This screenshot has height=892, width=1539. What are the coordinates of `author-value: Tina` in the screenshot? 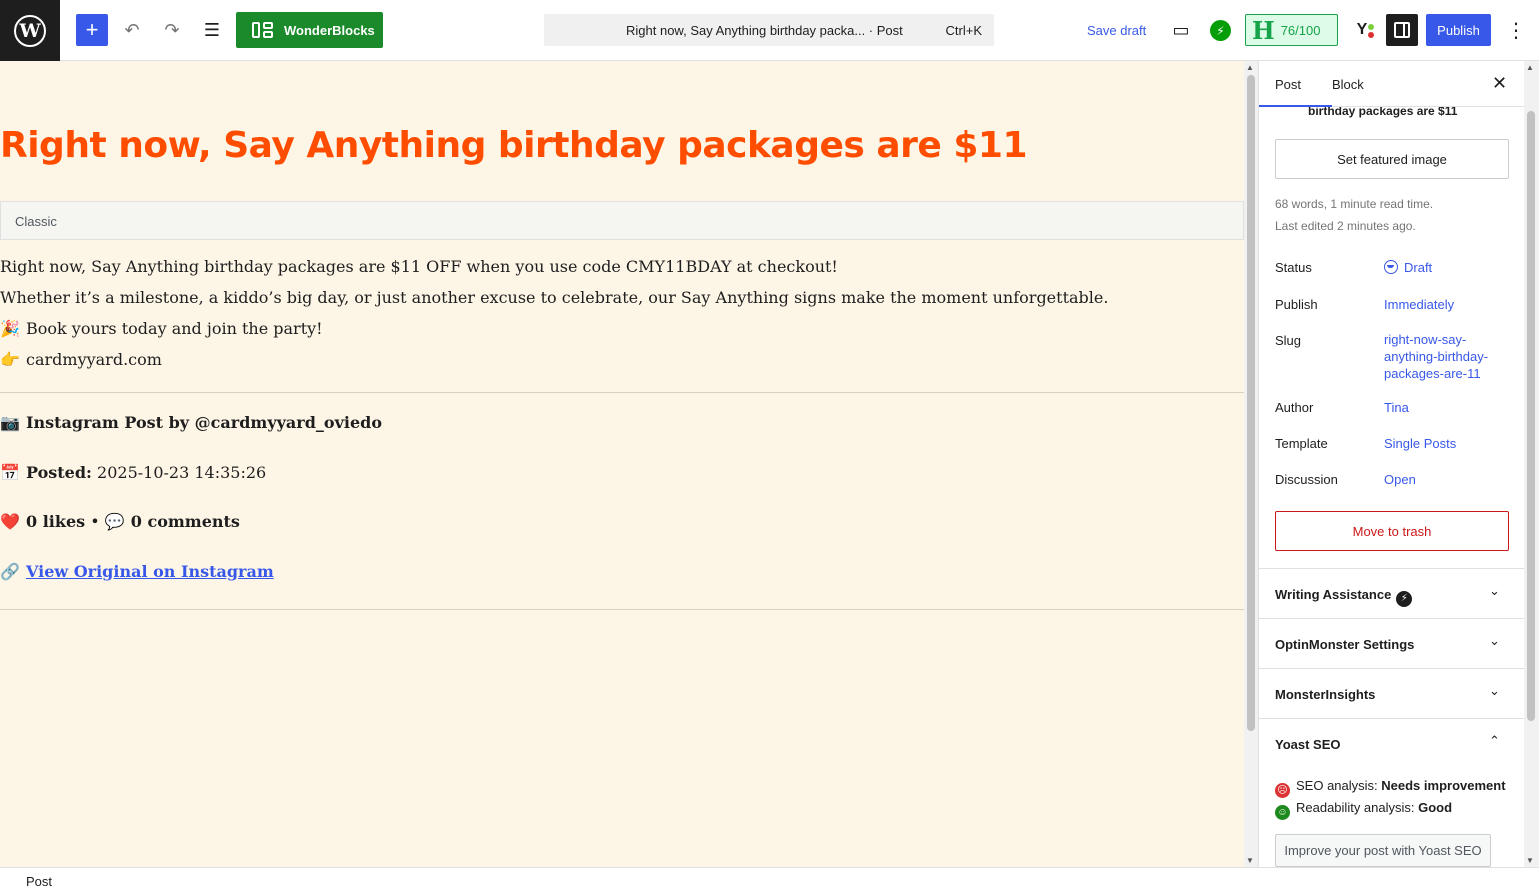 It's located at (1396, 407).